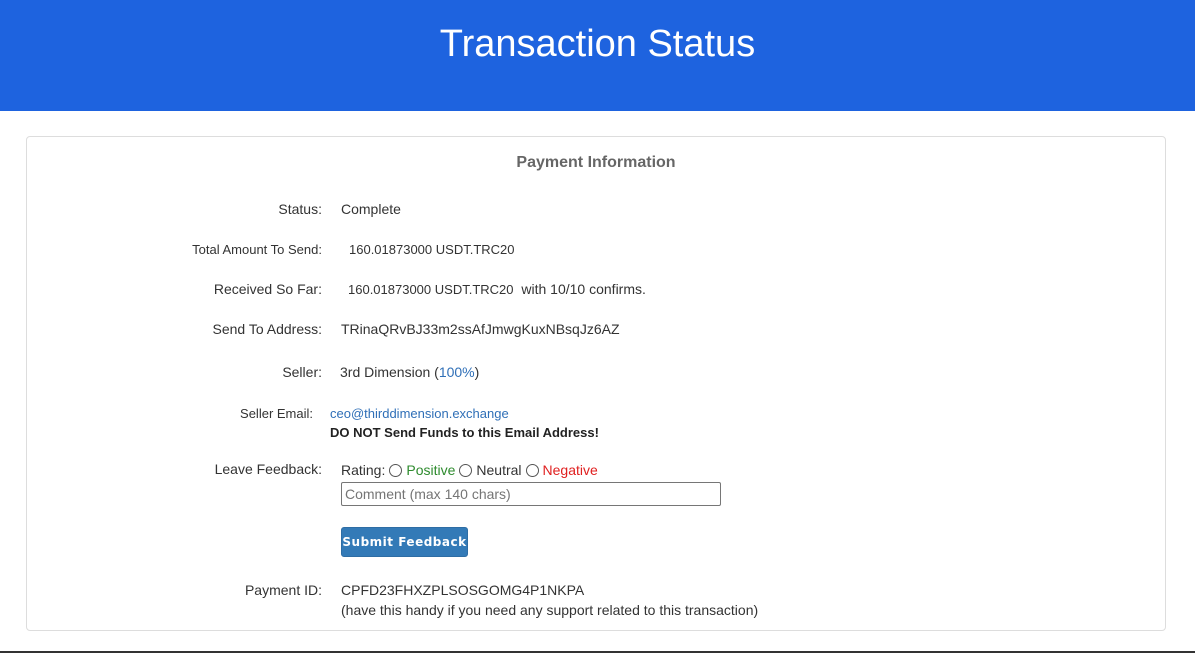 The image size is (1195, 653). I want to click on total-amount-value: 160.01873000 USDT.TRC20, so click(432, 249).